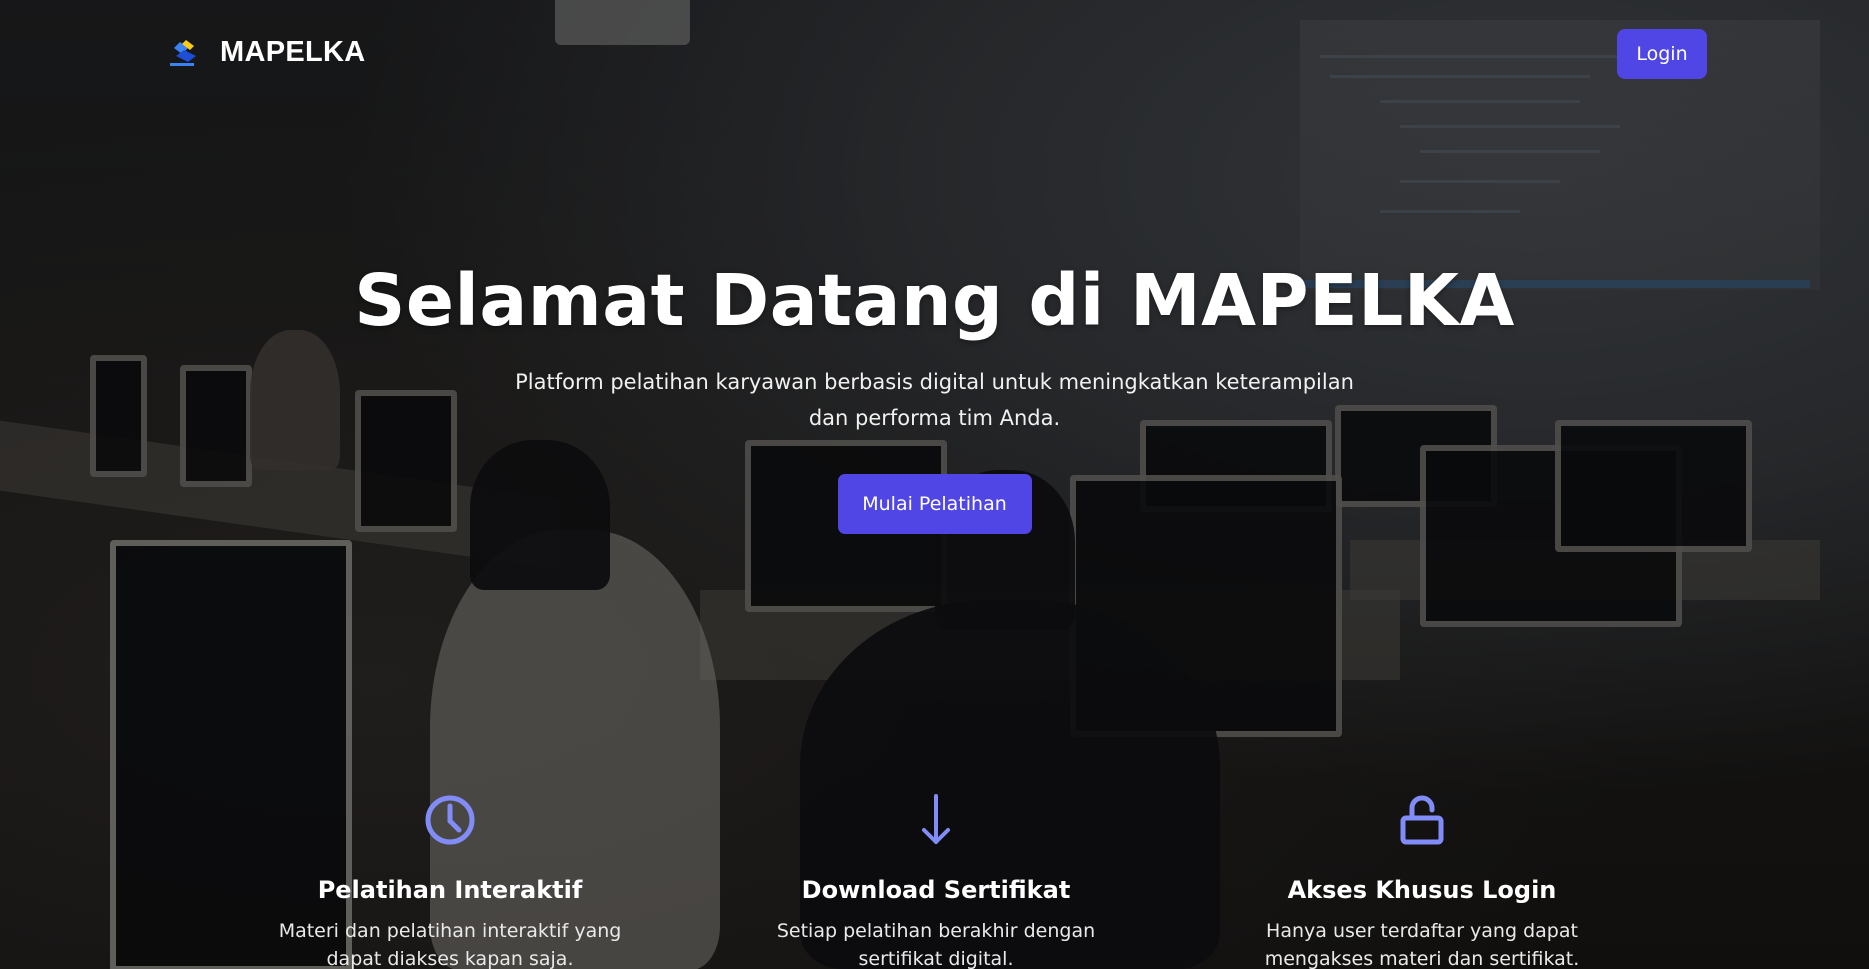 The image size is (1869, 969). Describe the element at coordinates (1662, 54) in the screenshot. I see `login-button: Login` at that location.